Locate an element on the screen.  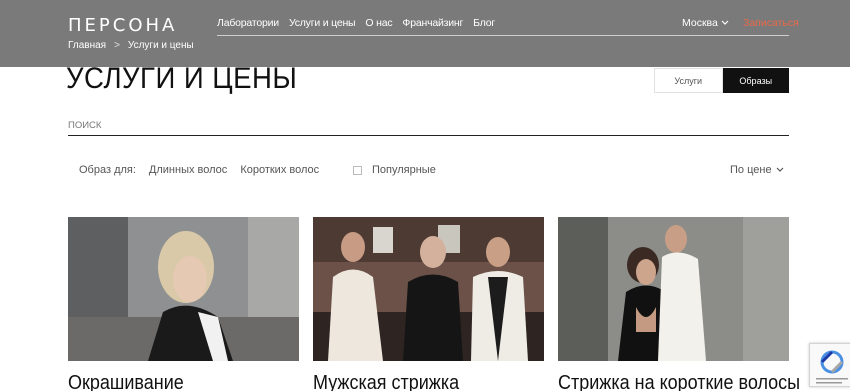
nav-item-about: О нас is located at coordinates (378, 23).